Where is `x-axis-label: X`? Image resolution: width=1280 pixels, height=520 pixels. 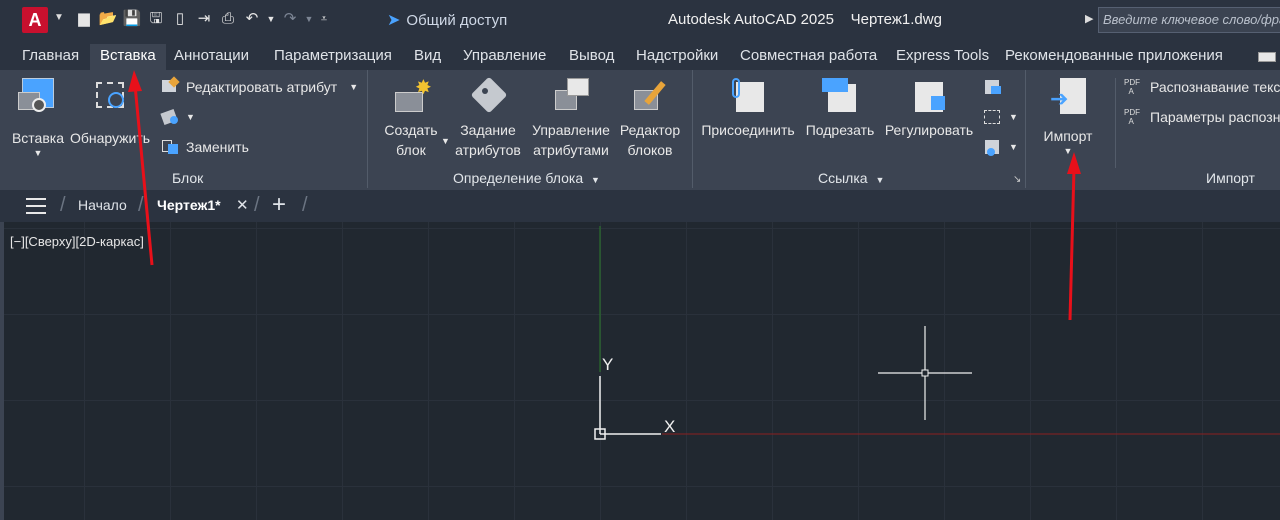
x-axis-label: X is located at coordinates (669, 426).